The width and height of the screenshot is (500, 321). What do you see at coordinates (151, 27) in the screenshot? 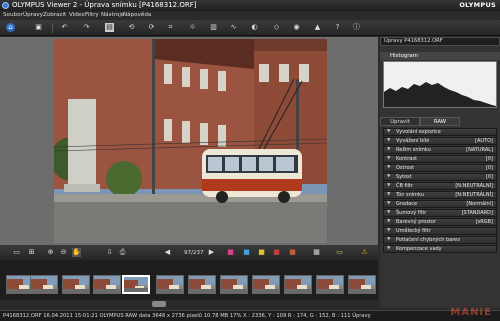
I see `rotate-right-icon: ⟳` at bounding box center [151, 27].